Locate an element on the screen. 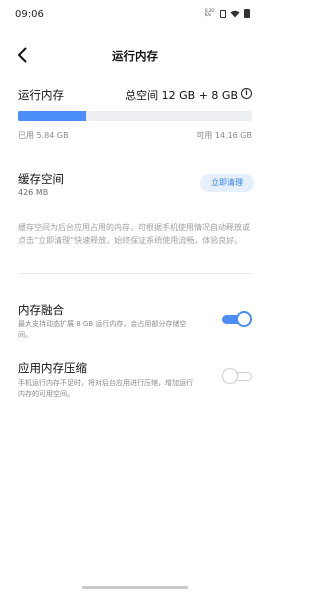 The height and width of the screenshot is (597, 320). sim-card-icon is located at coordinates (223, 14).